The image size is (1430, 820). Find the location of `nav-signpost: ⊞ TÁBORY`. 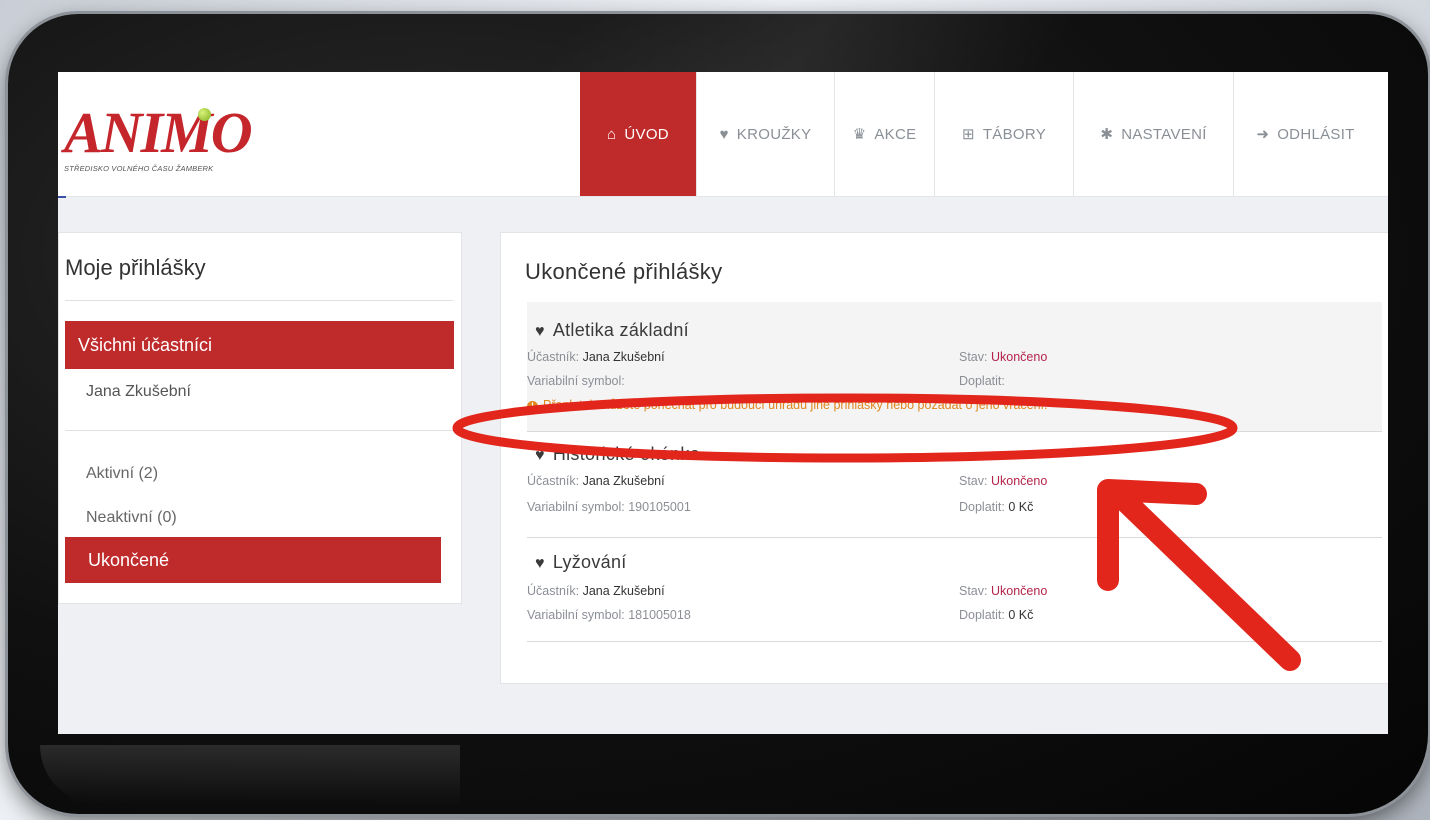

nav-signpost: ⊞ TÁBORY is located at coordinates (1003, 134).